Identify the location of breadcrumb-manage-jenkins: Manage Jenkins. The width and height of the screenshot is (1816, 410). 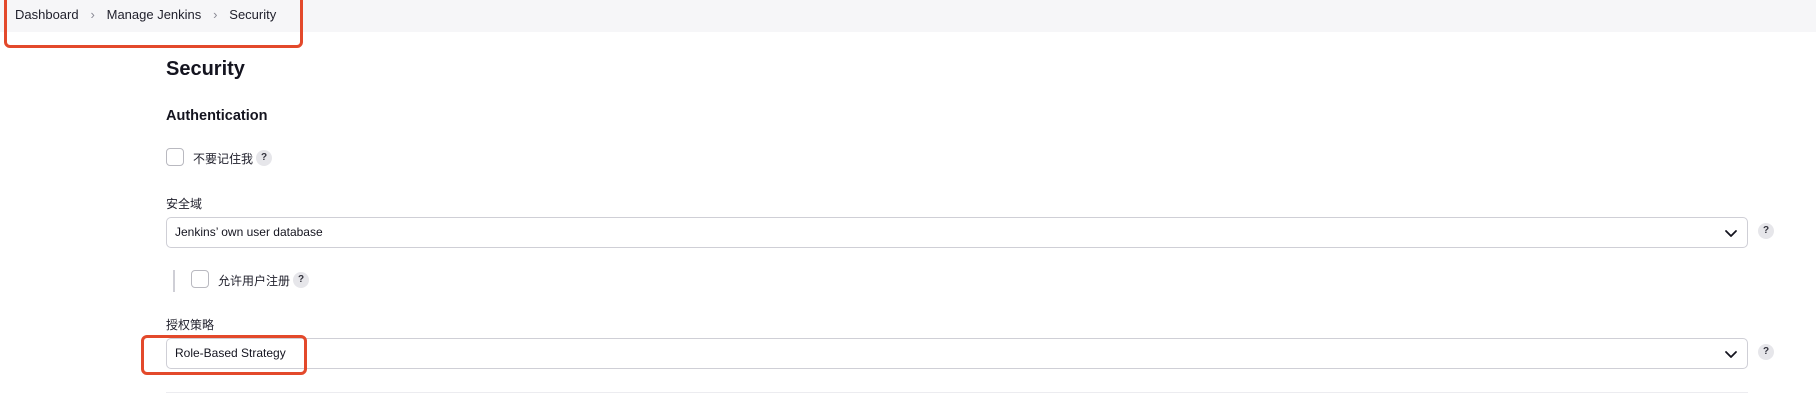
(154, 14).